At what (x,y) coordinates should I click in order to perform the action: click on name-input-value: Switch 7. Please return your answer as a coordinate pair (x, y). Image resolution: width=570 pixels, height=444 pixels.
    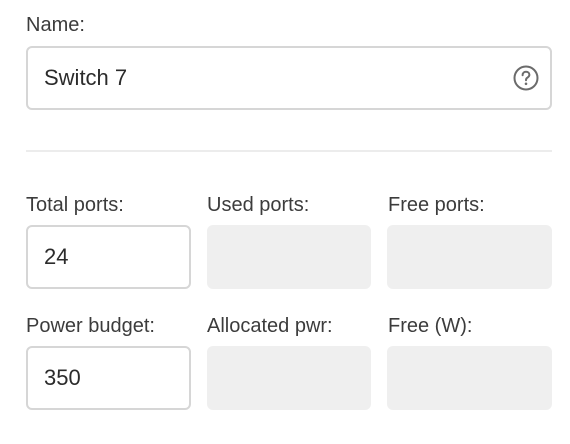
    Looking at the image, I should click on (86, 77).